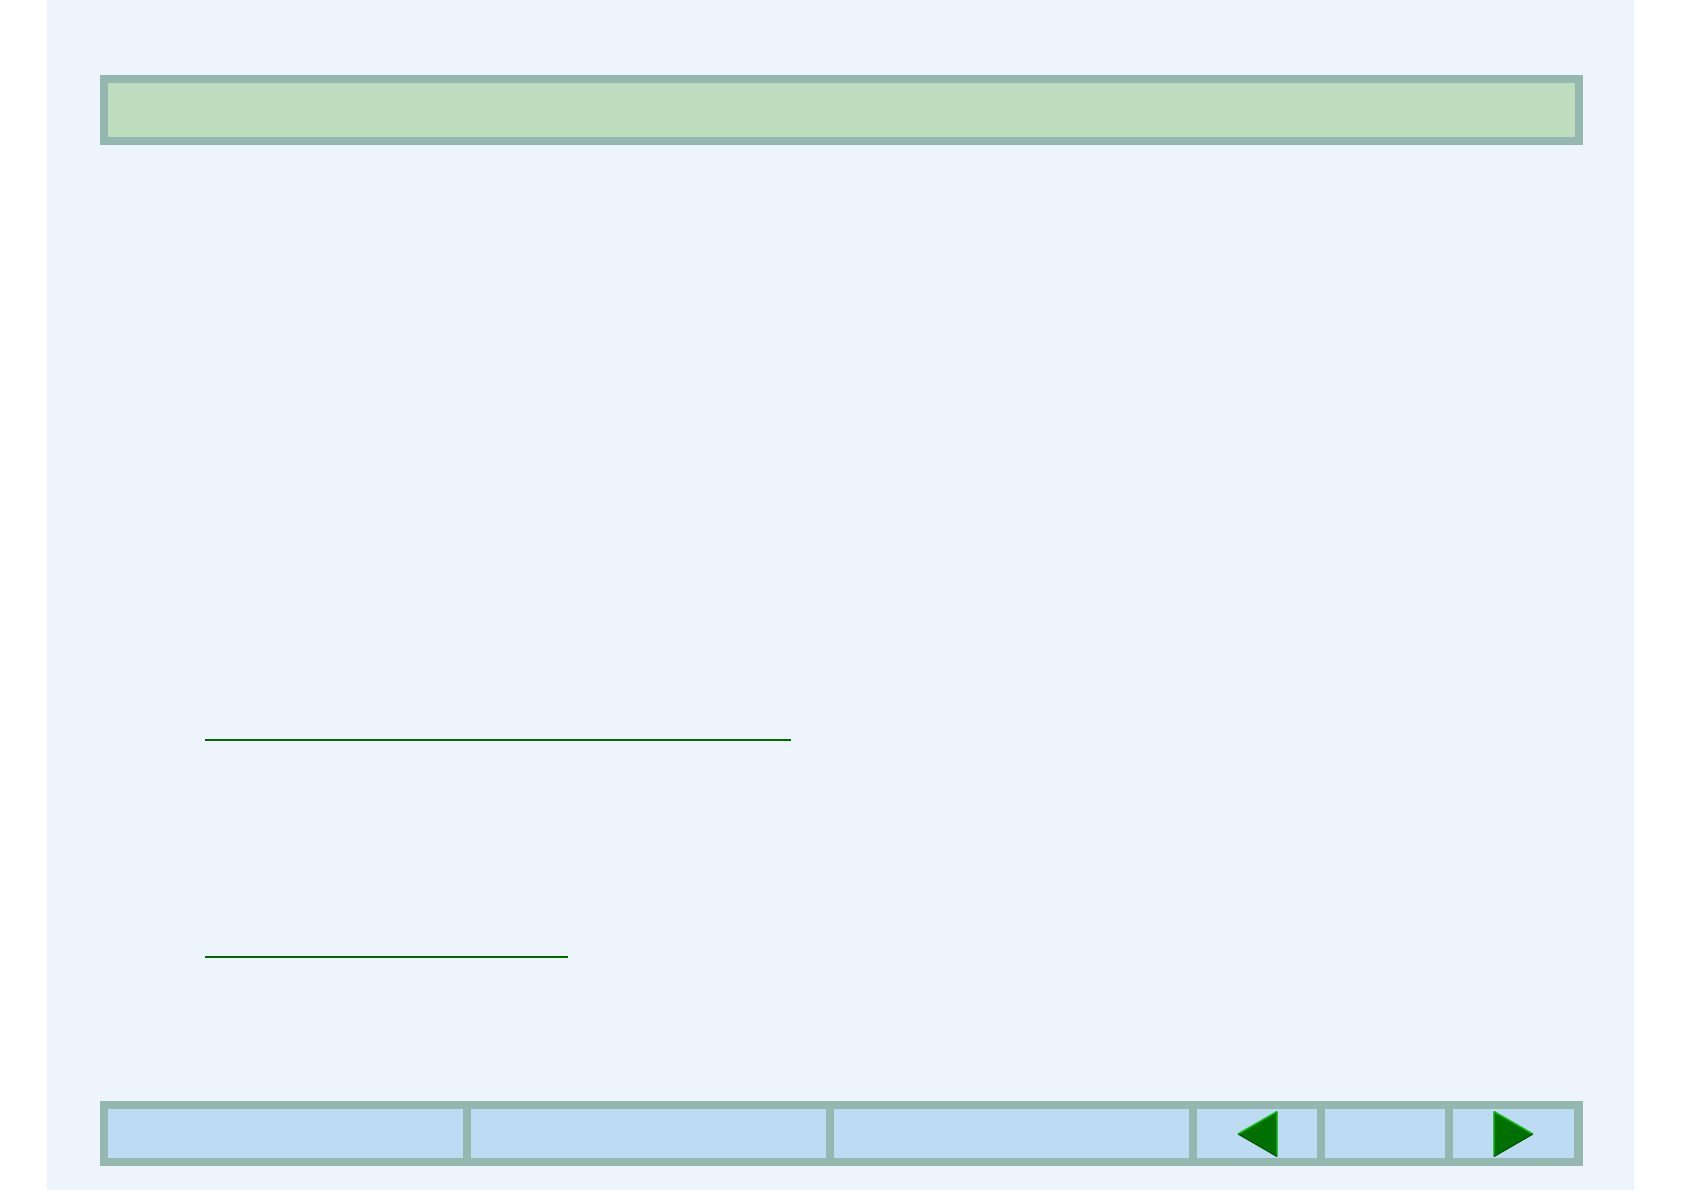 This screenshot has height=1190, width=1684. I want to click on previous-button, so click(1257, 1133).